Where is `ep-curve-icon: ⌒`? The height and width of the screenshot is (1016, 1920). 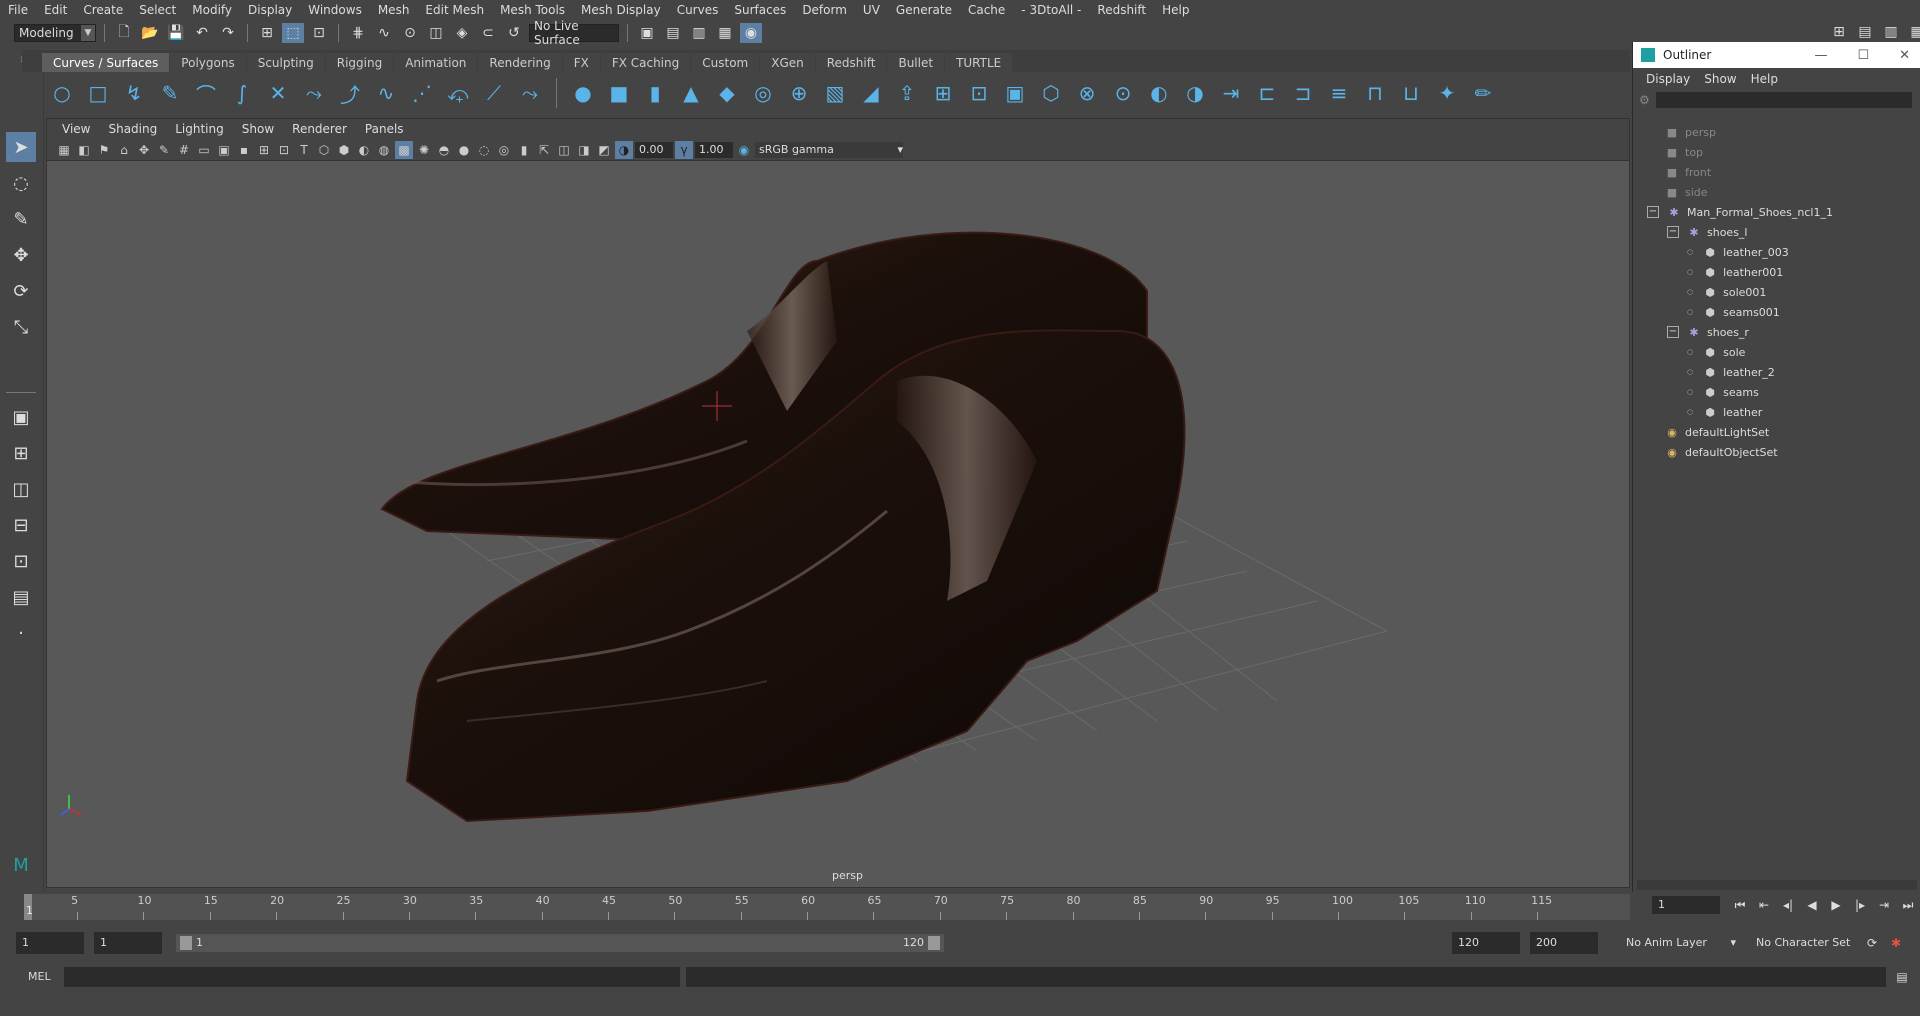
ep-curve-icon: ⌒ is located at coordinates (206, 93).